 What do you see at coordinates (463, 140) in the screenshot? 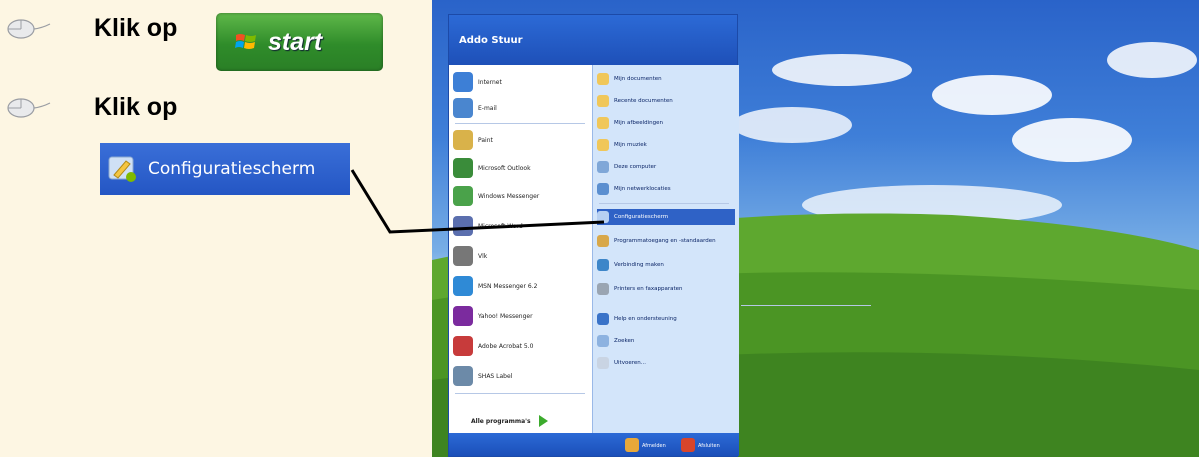
I see `paint-icon` at bounding box center [463, 140].